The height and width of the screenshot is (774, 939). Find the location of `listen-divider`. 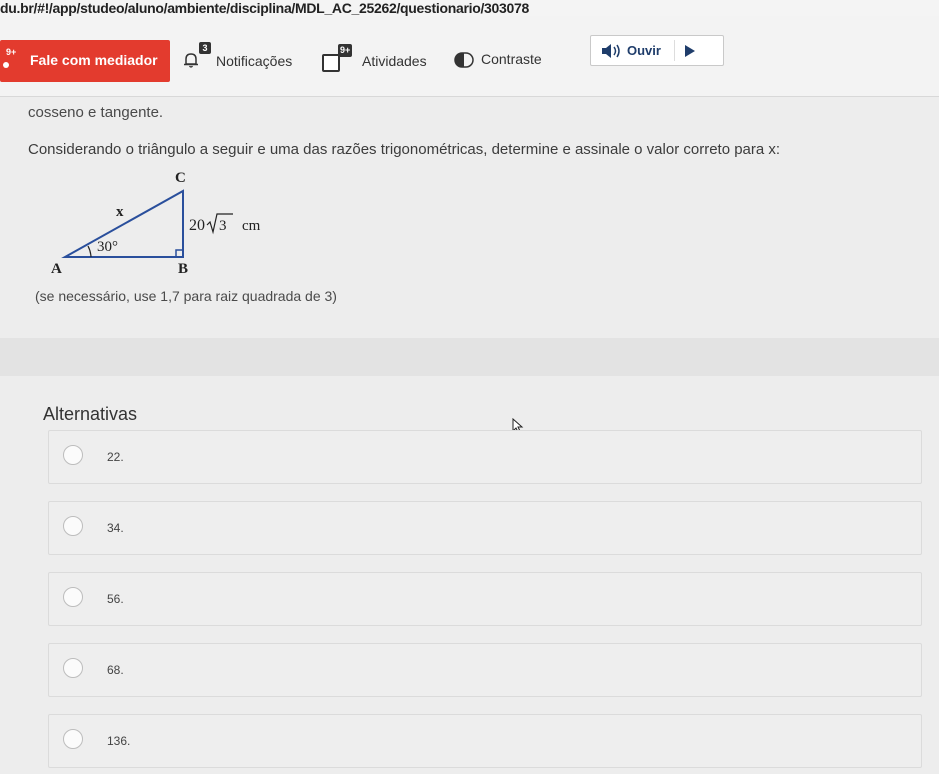

listen-divider is located at coordinates (674, 50).